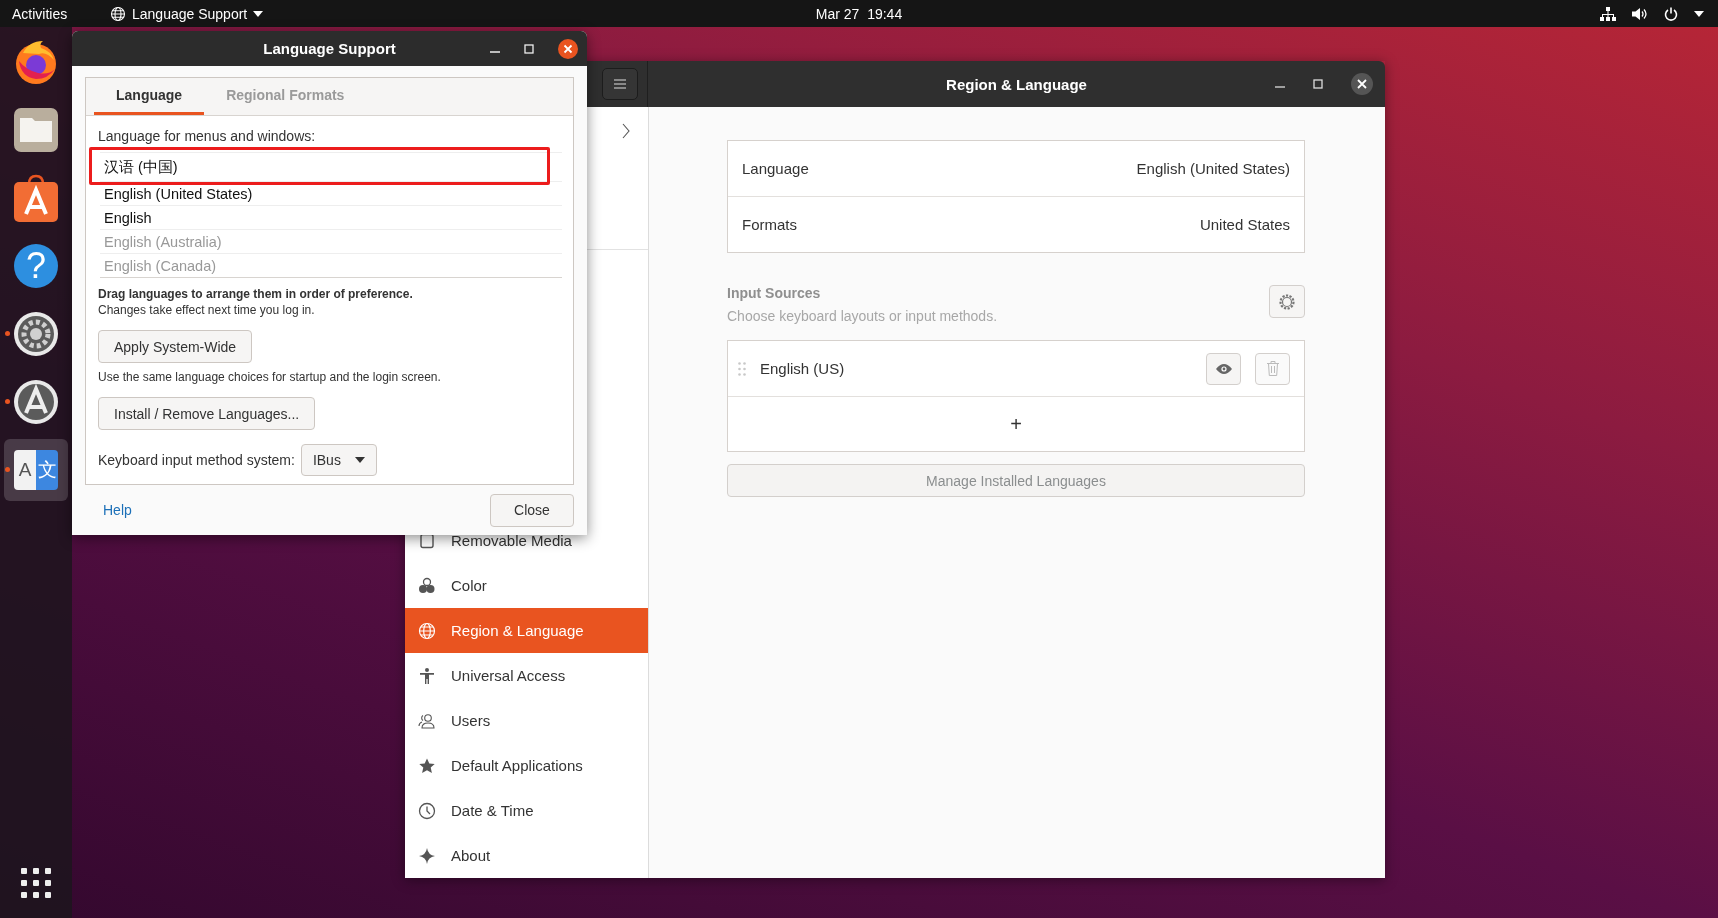 The image size is (1718, 918). What do you see at coordinates (1016, 224) in the screenshot?
I see `settings-row: Formats United States` at bounding box center [1016, 224].